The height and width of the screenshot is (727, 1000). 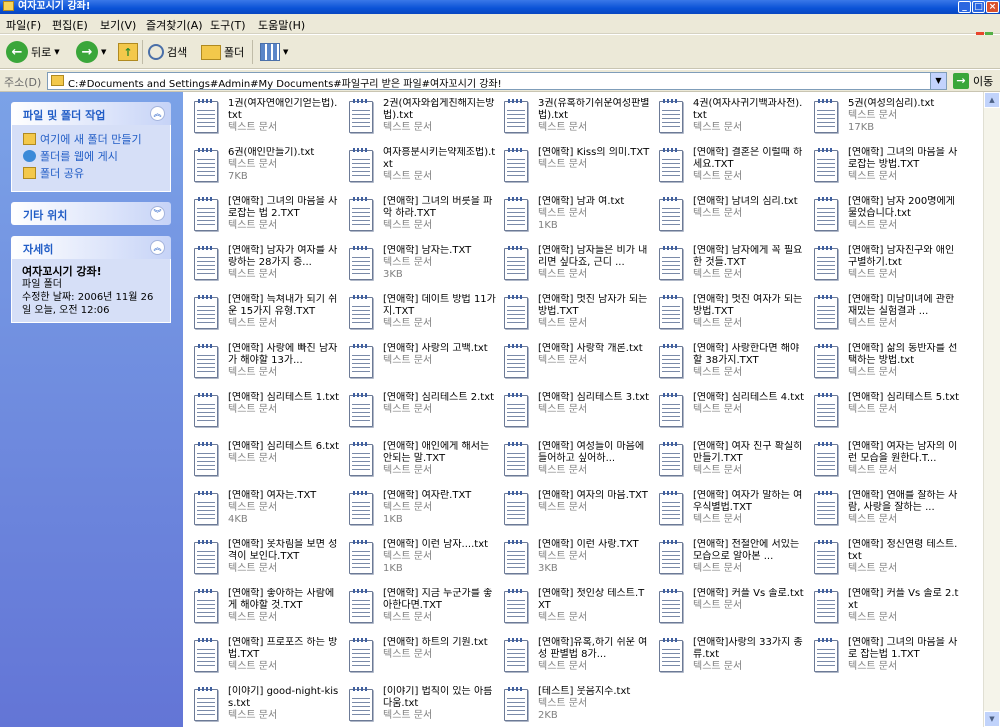 What do you see at coordinates (886, 609) in the screenshot?
I see `file-item: [연애학] 커플 Vs 솔로 2.txt 텍스트 문서` at bounding box center [886, 609].